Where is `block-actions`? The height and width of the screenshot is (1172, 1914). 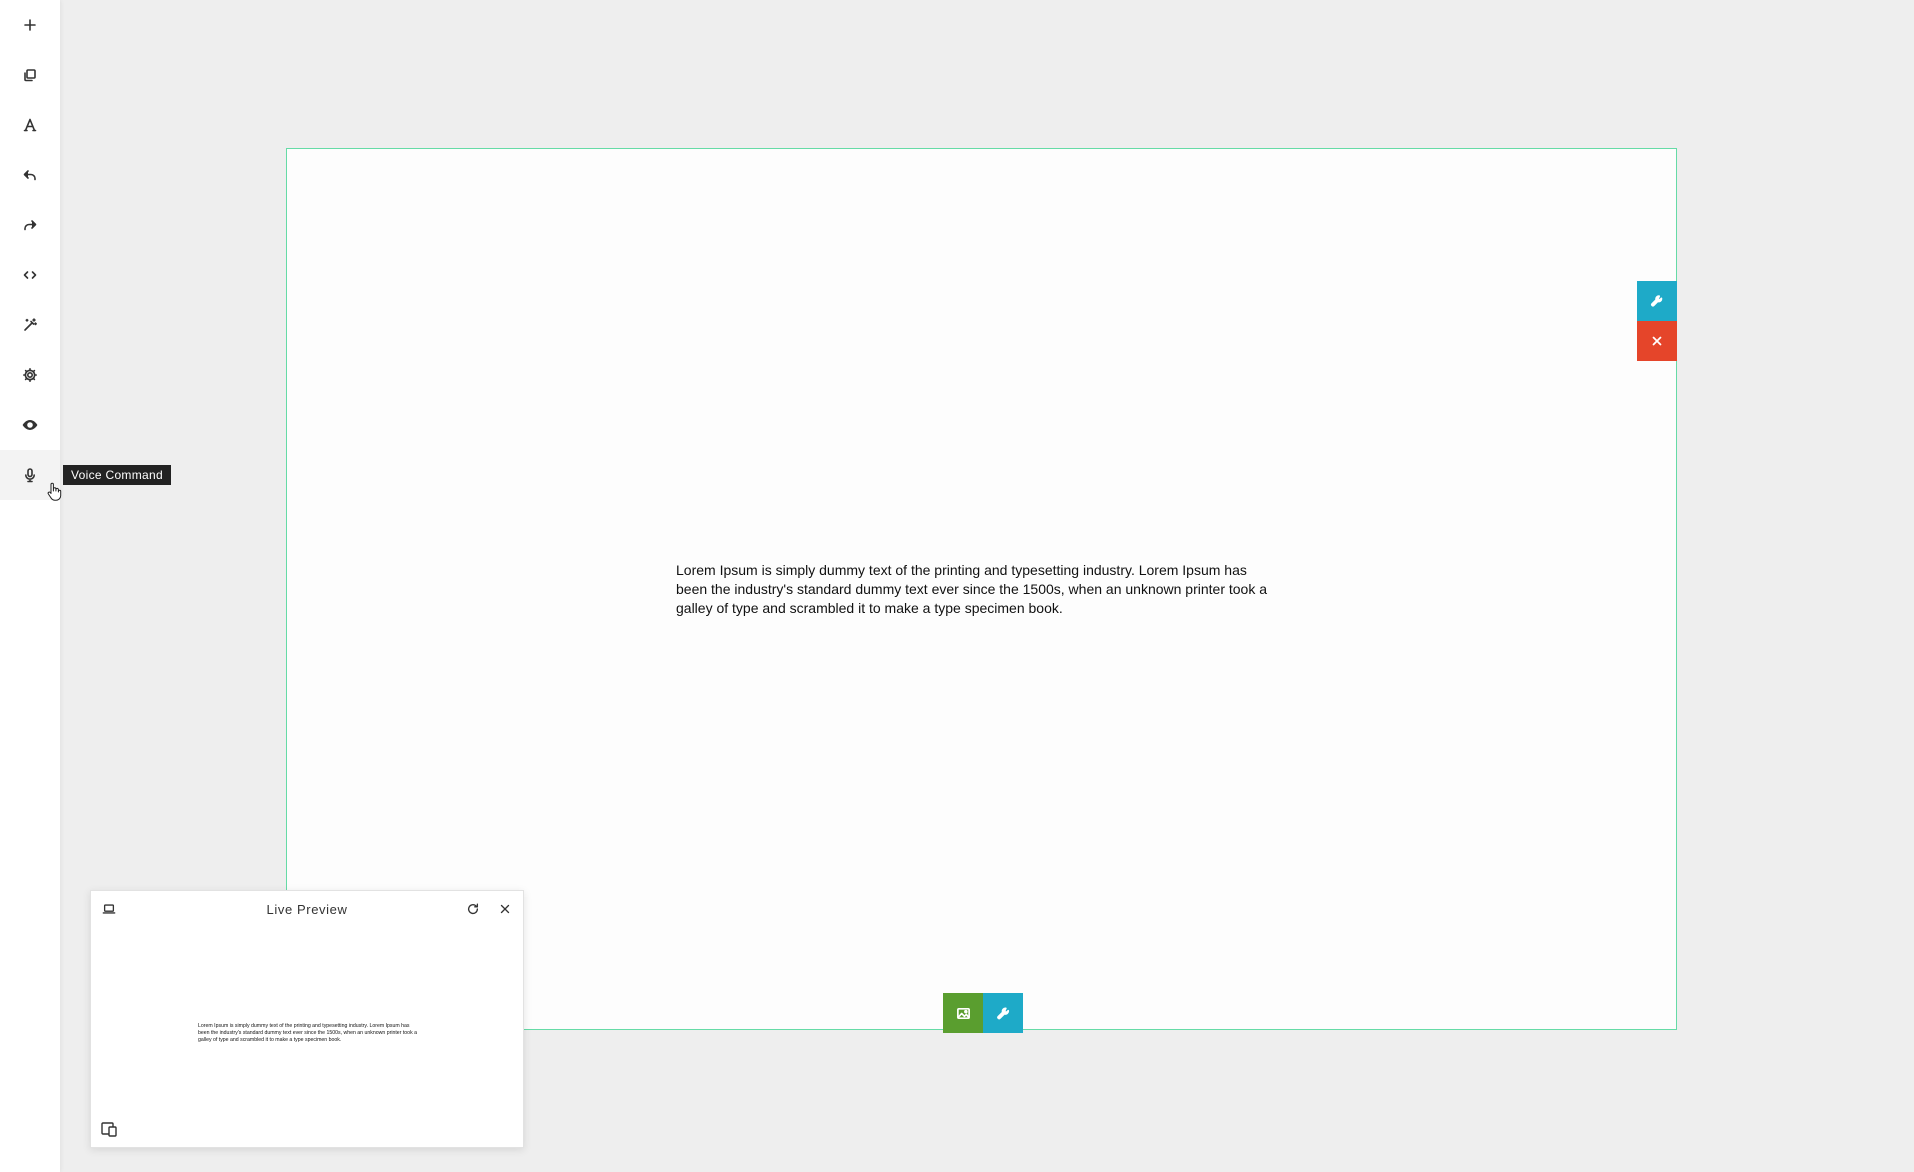
block-actions is located at coordinates (983, 1013).